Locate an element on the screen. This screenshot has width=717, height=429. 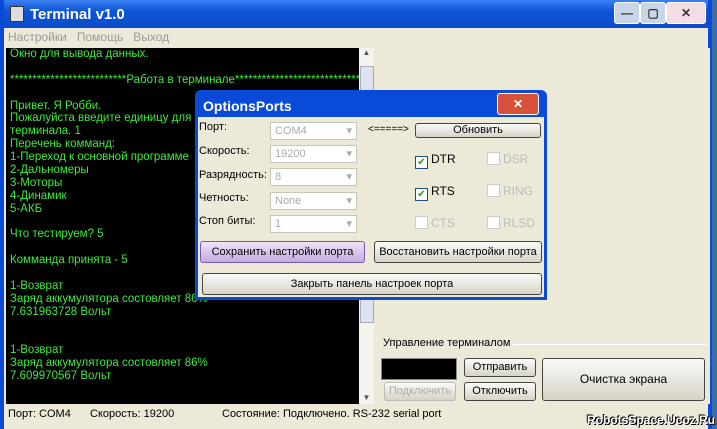
status-port: Порт: COM4 is located at coordinates (39, 414).